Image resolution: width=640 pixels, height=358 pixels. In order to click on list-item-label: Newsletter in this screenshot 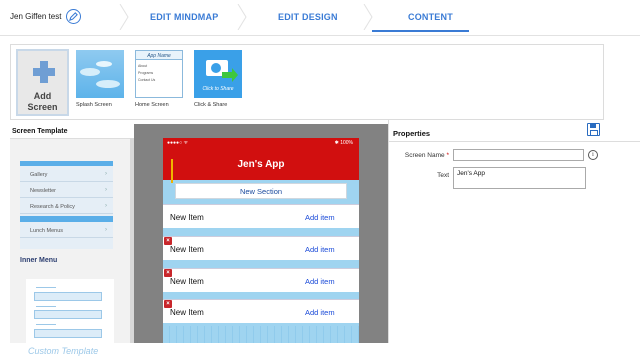, I will do `click(43, 191)`.